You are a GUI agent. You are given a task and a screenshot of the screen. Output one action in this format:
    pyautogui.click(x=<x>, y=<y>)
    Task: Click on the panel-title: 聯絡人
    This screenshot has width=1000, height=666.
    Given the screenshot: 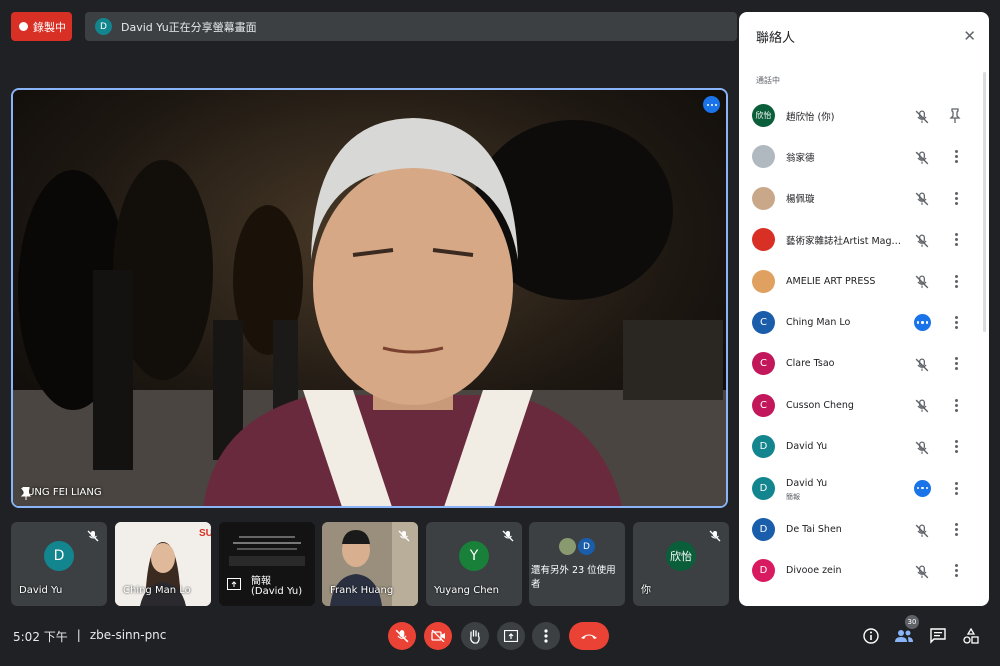 What is the action you would take?
    pyautogui.click(x=776, y=38)
    